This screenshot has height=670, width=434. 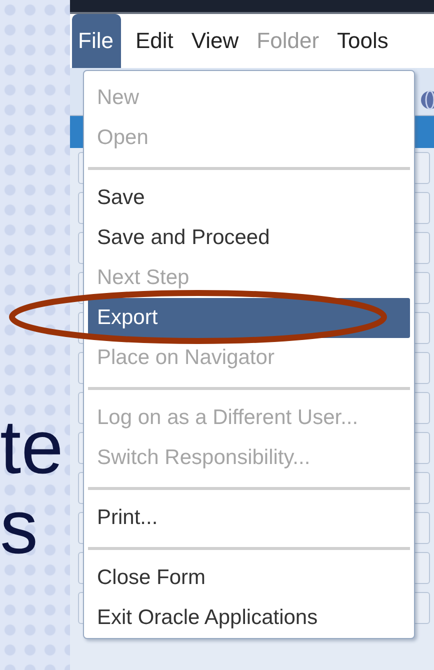 What do you see at coordinates (249, 318) in the screenshot?
I see `menu-item: Export` at bounding box center [249, 318].